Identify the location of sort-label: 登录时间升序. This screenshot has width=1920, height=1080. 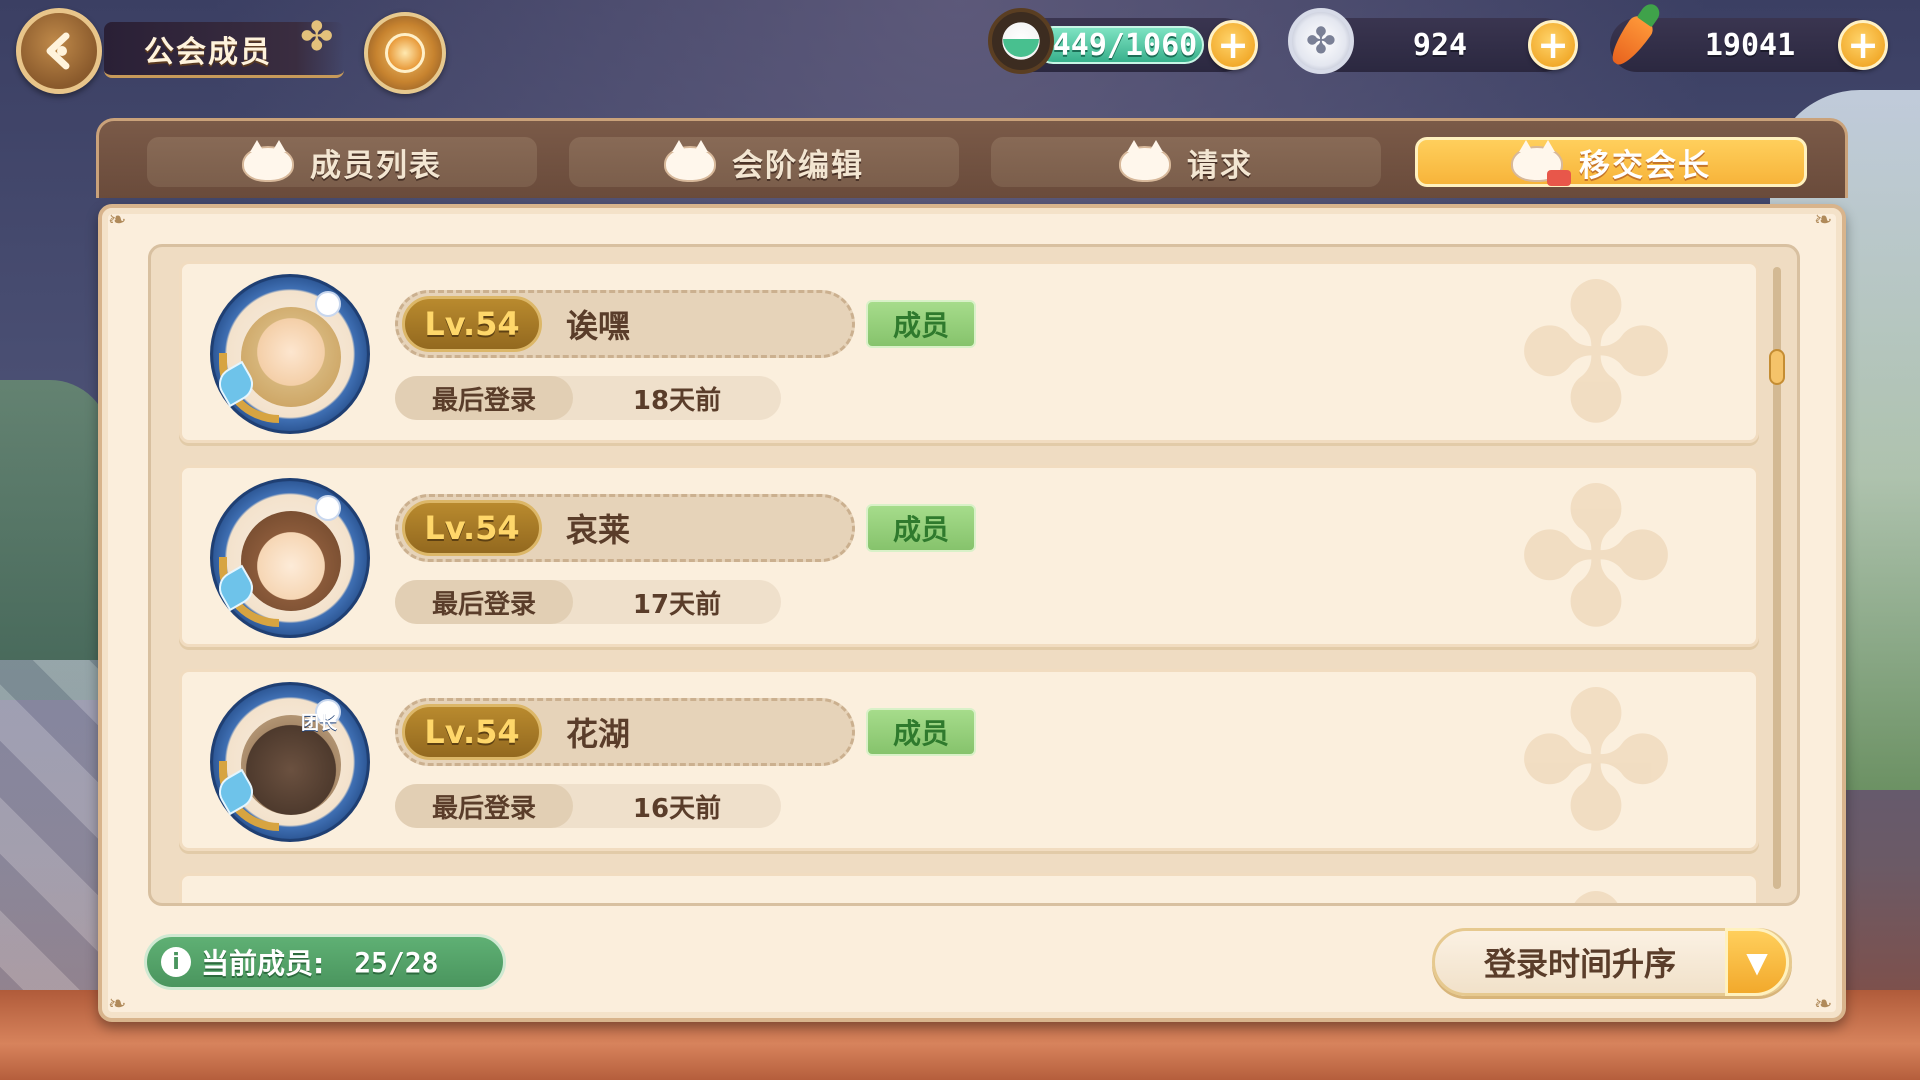
(1579, 964).